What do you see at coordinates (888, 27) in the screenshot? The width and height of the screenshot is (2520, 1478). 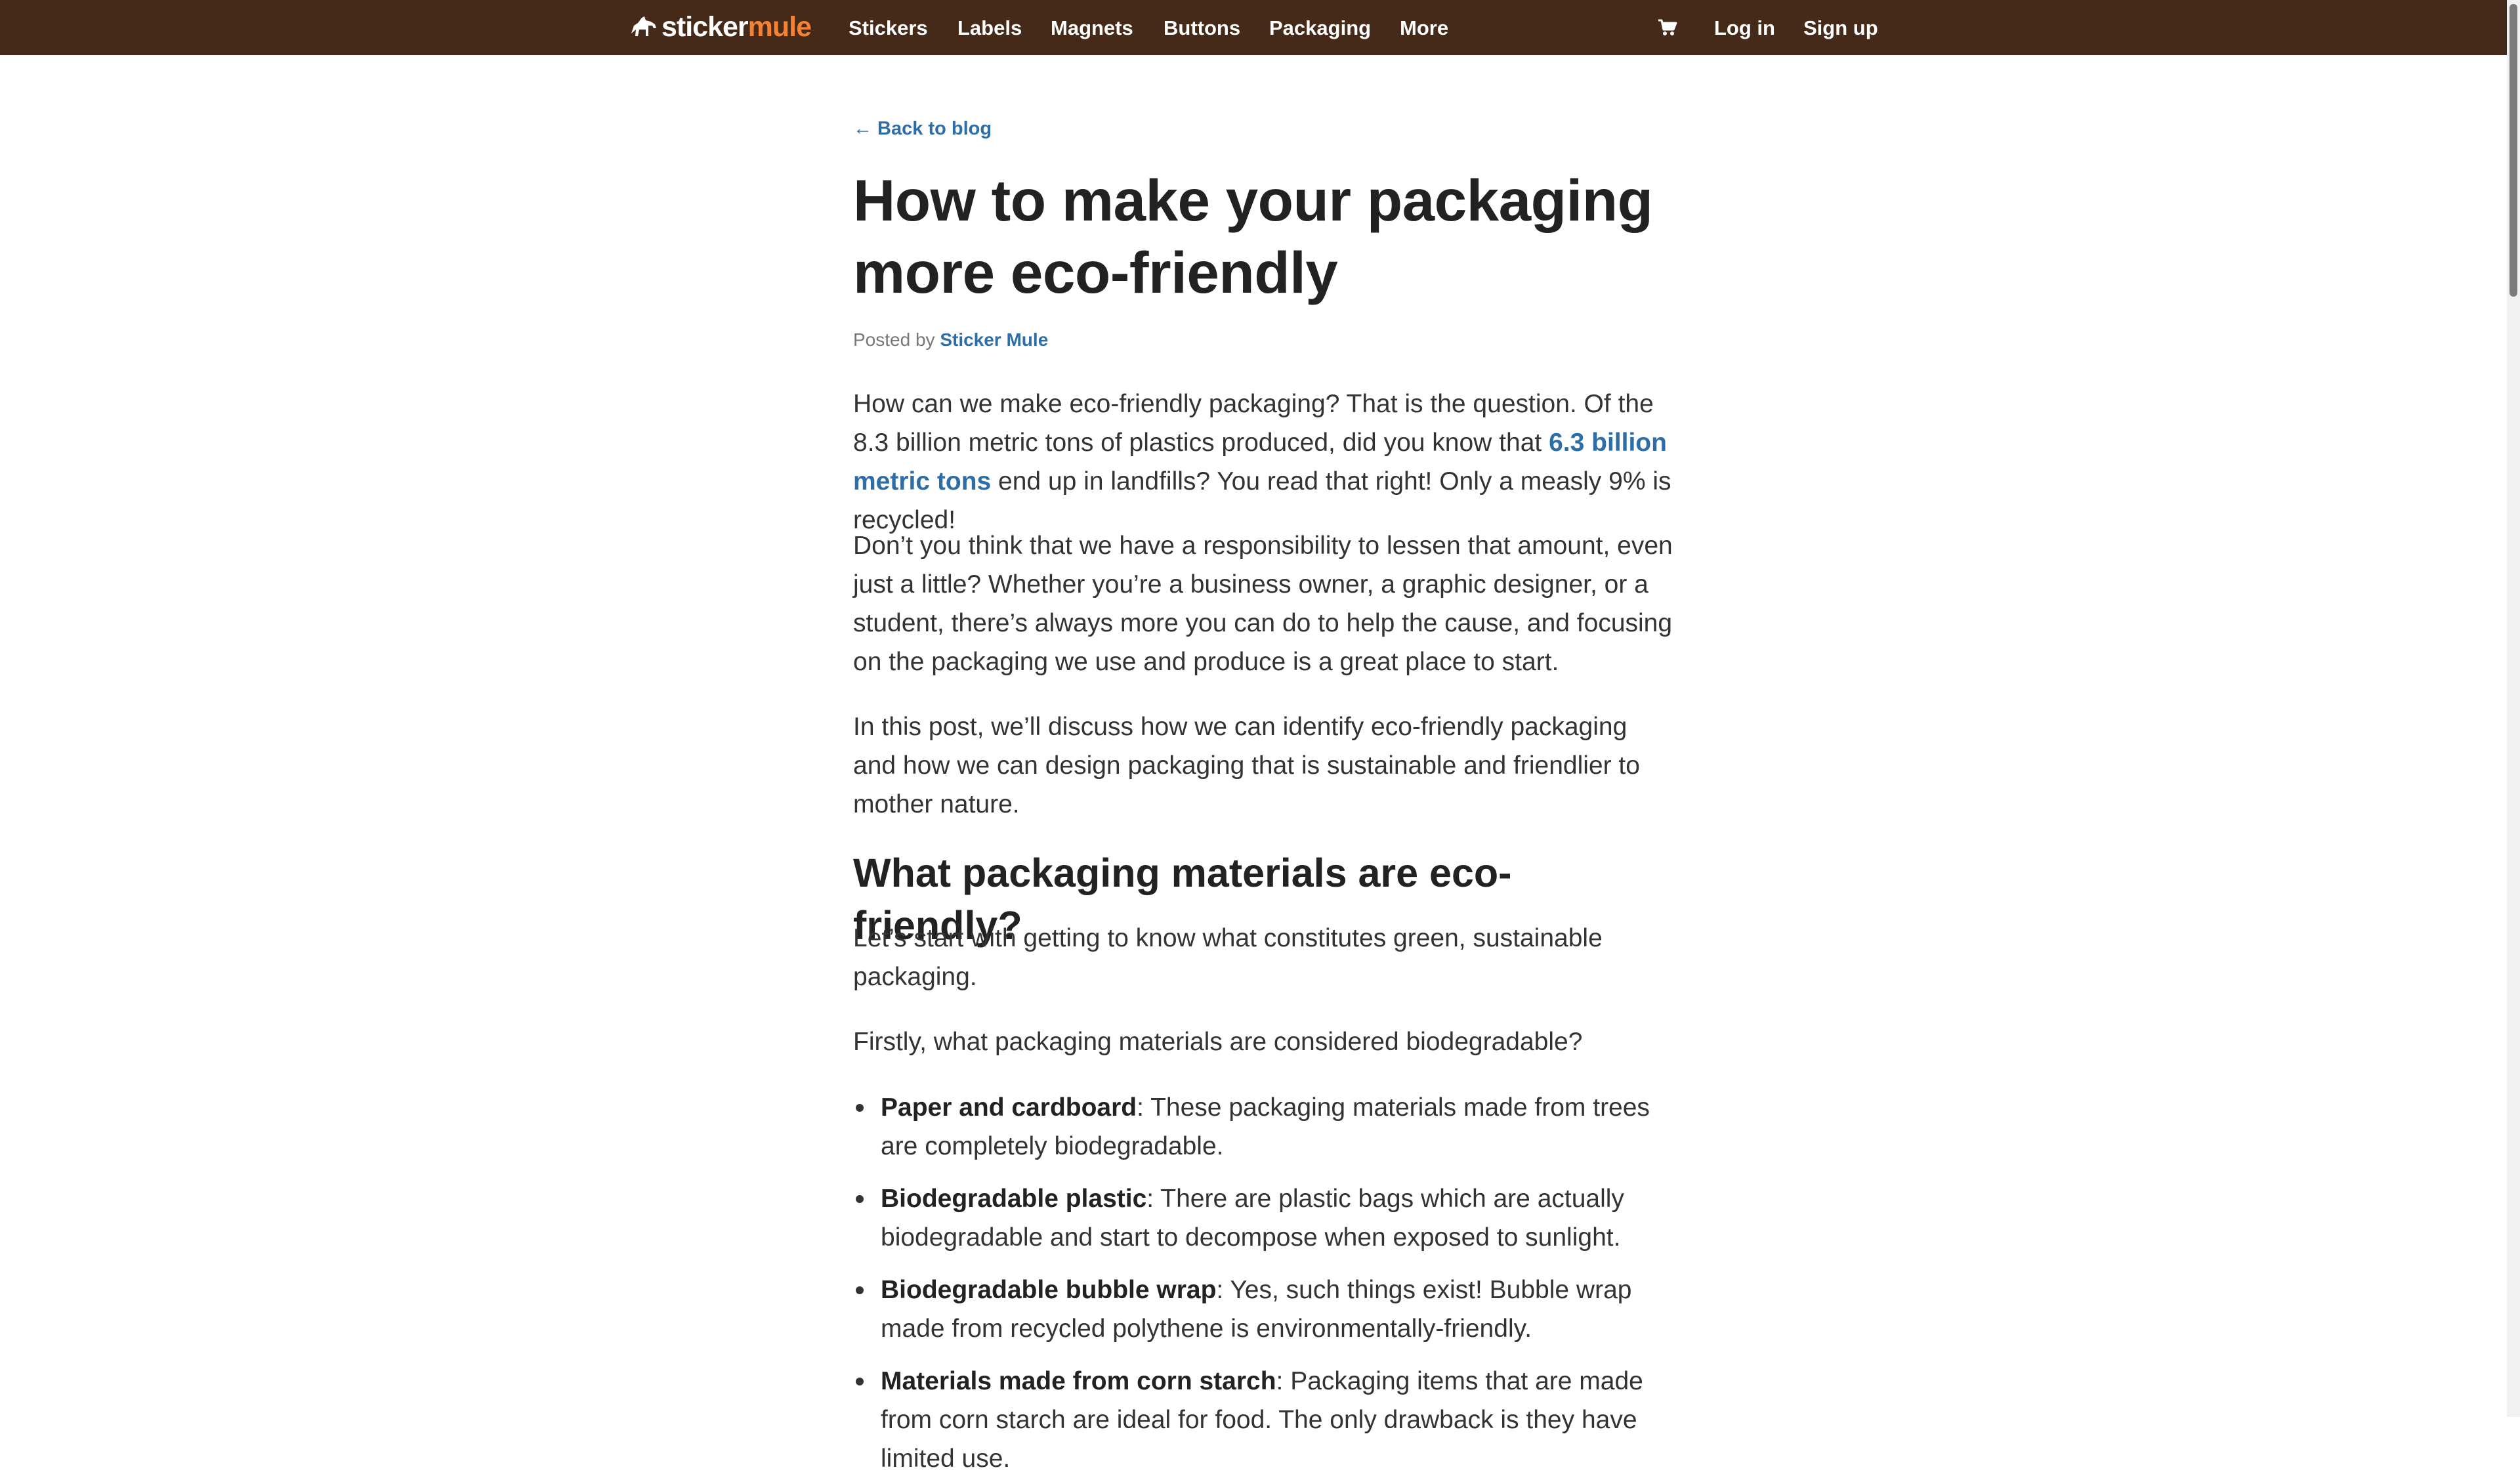 I see `nav-stickers: Stickers` at bounding box center [888, 27].